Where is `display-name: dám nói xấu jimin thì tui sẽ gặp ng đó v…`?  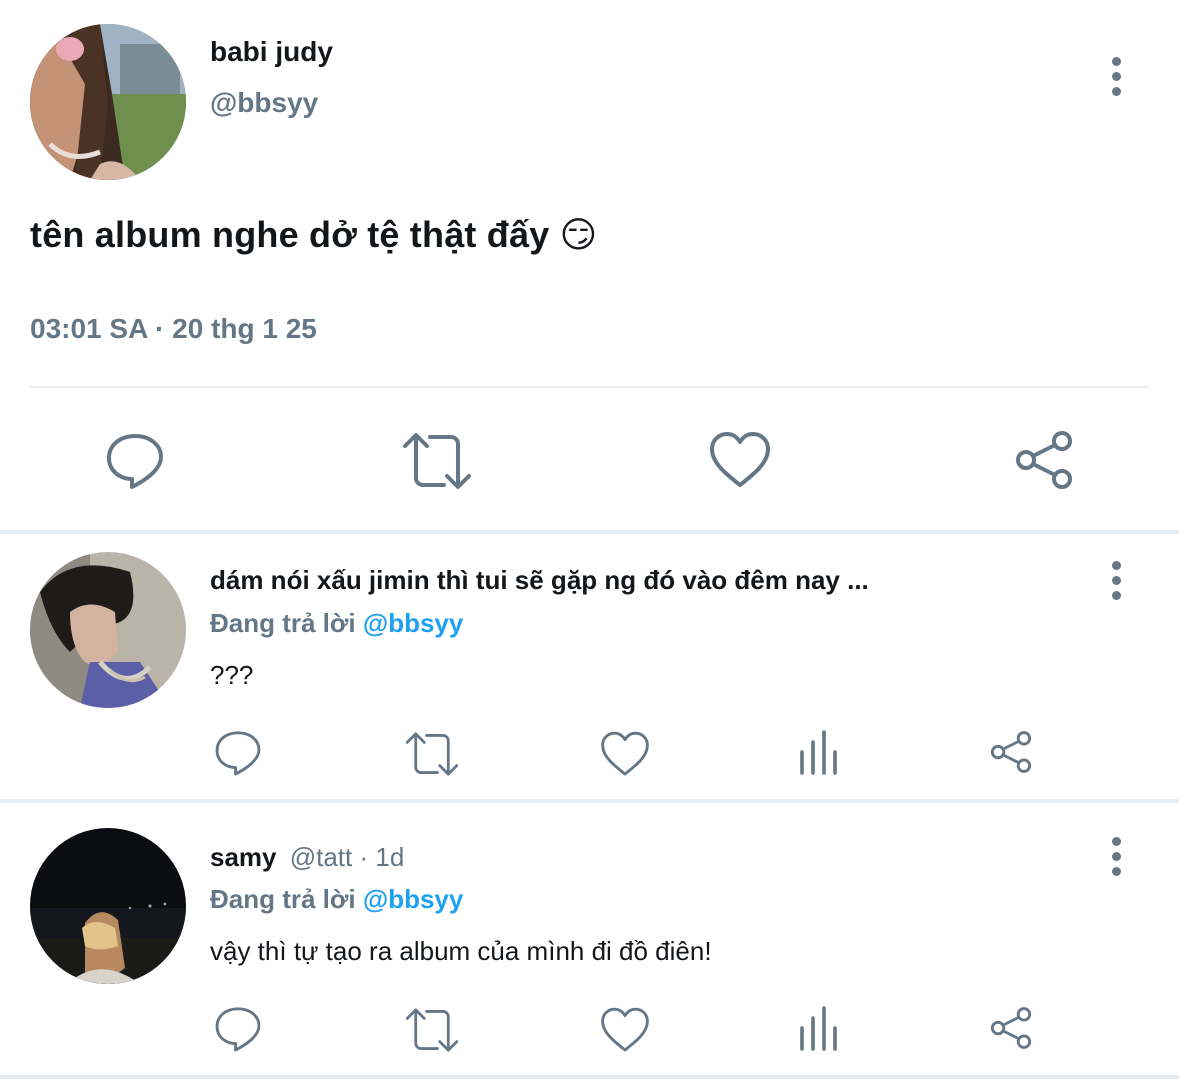 display-name: dám nói xấu jimin thì tui sẽ gặp ng đó v… is located at coordinates (539, 580).